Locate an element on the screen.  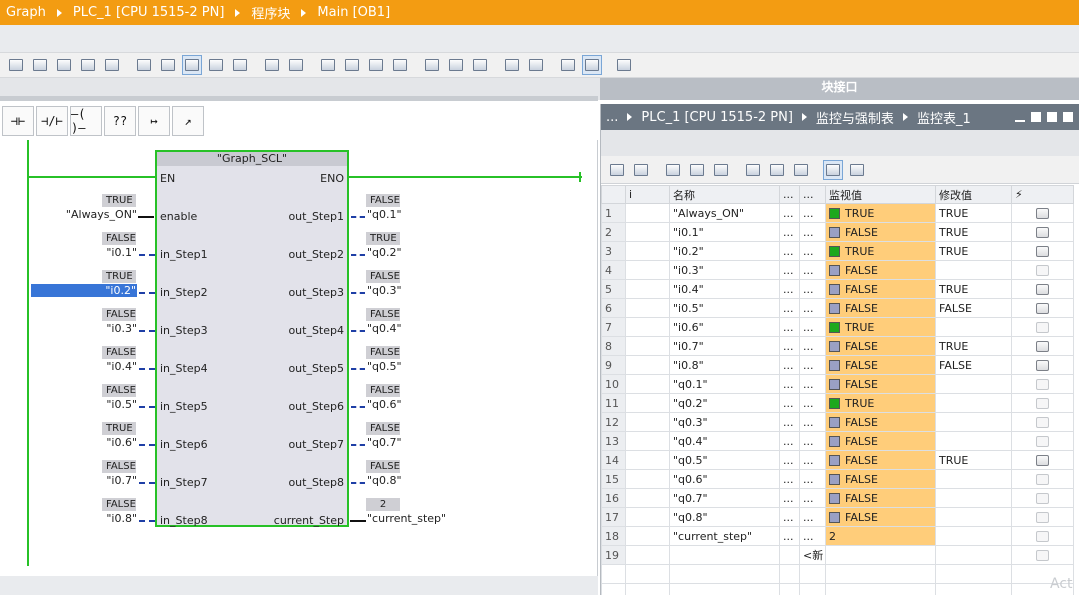
modify-value-cell: FALSE is located at coordinates (973, 308).